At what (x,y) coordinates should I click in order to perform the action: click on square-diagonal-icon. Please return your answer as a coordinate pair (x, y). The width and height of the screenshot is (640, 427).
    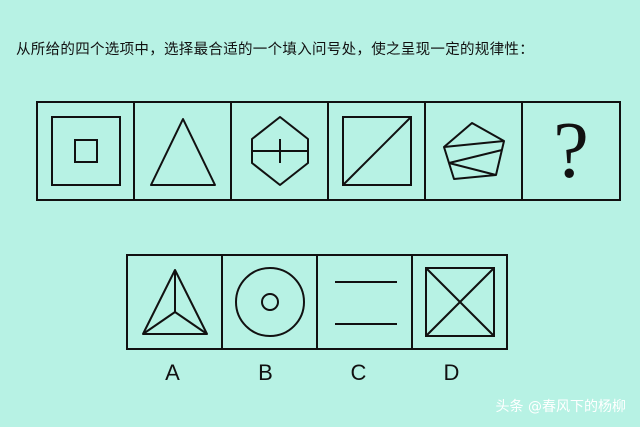
    Looking at the image, I should click on (376, 151).